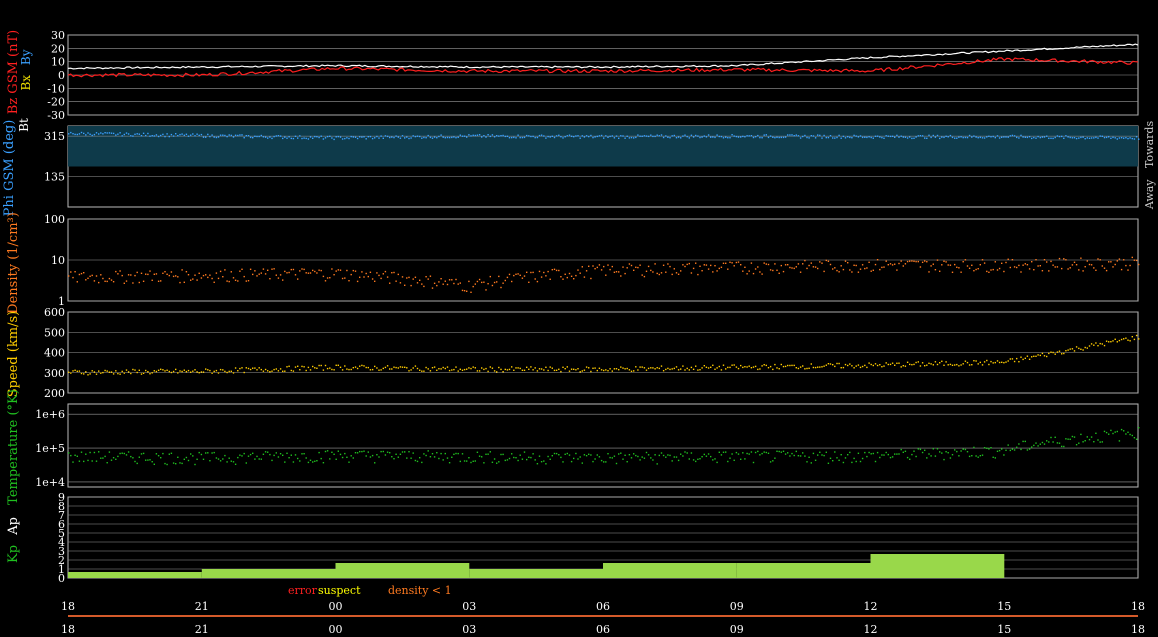  Describe the element at coordinates (129, 24) in the screenshot. I see `subtitle: Mag + Solar Wind` at that location.